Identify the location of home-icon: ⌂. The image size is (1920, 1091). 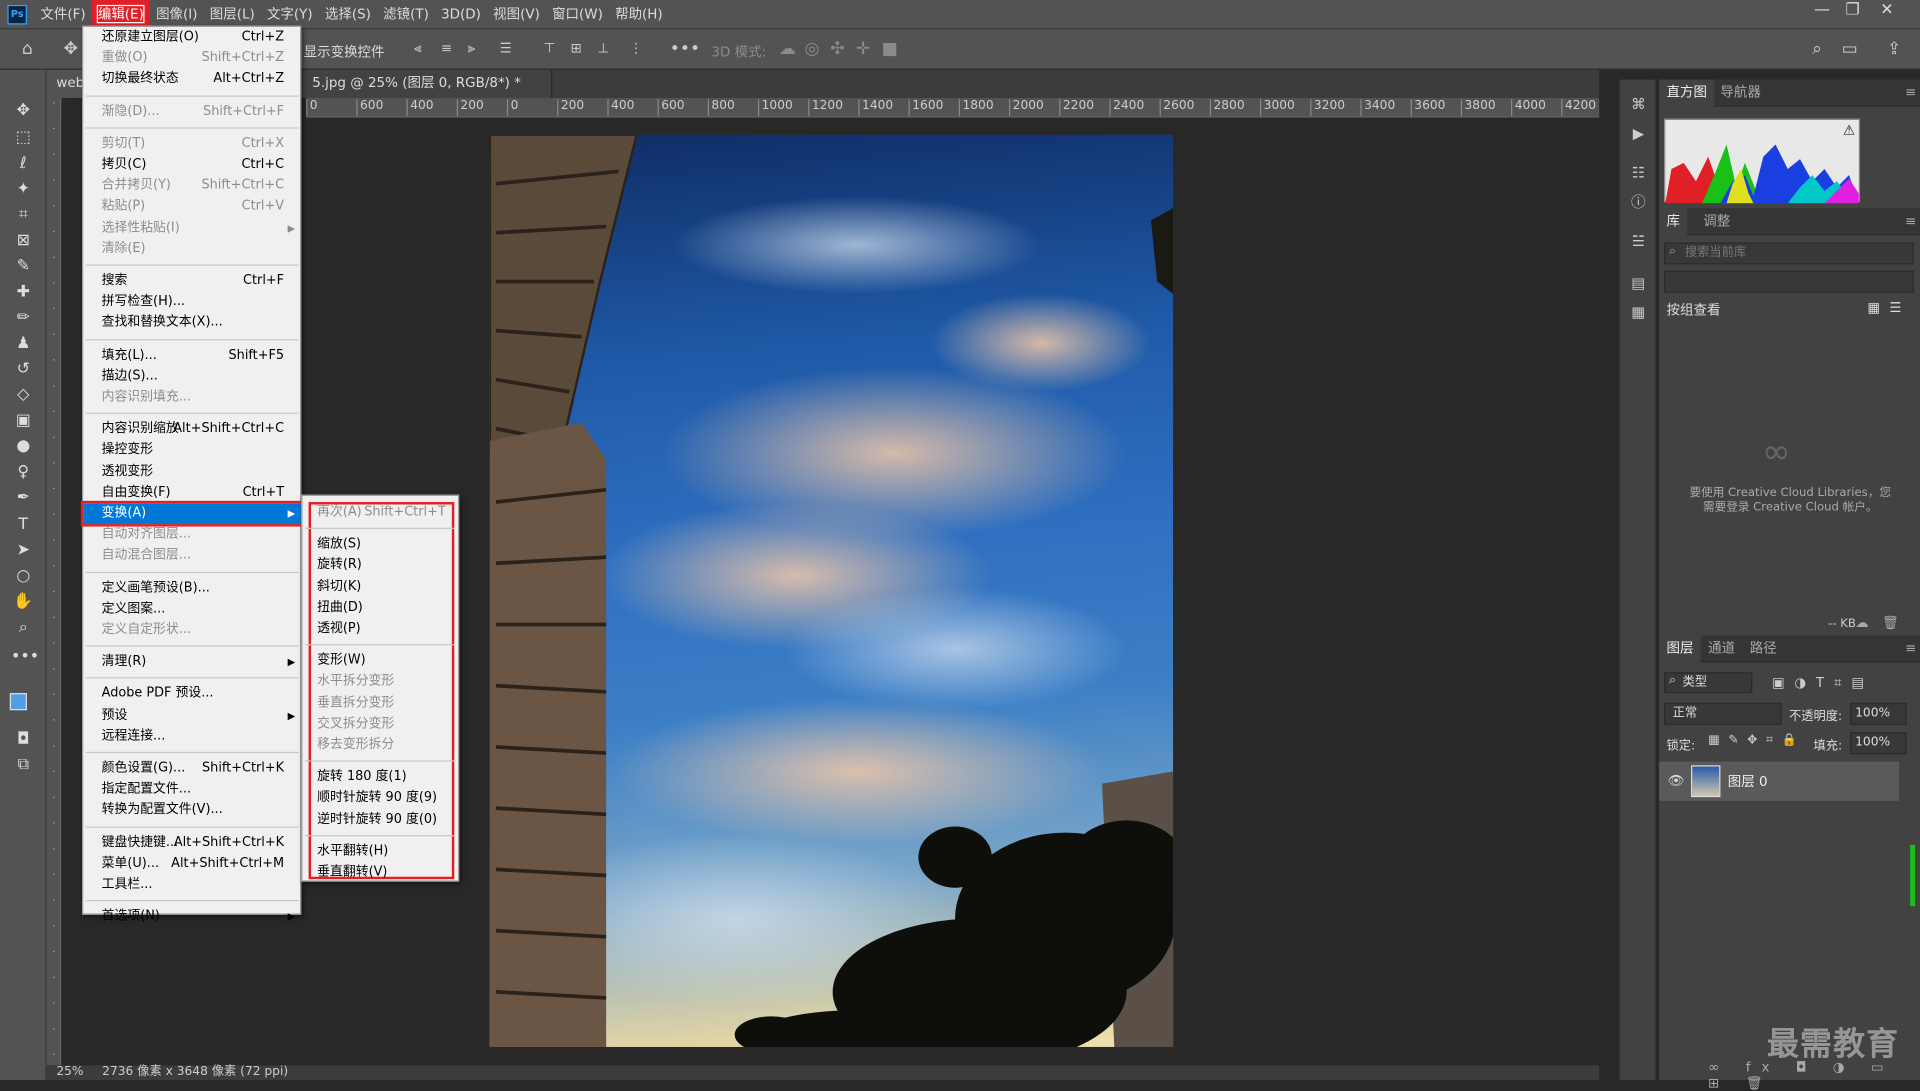
(27, 49).